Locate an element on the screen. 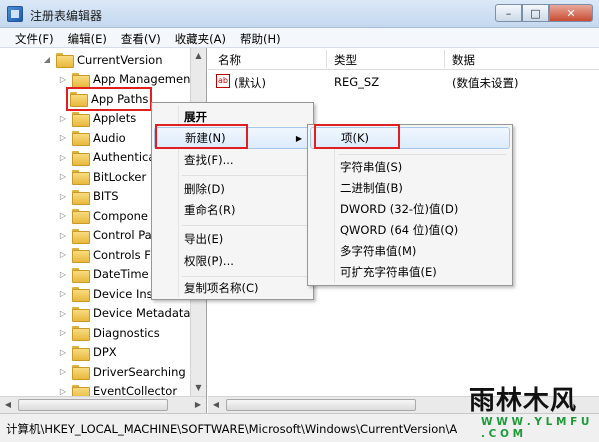  tree-item-label: Diagnostics is located at coordinates (126, 332).